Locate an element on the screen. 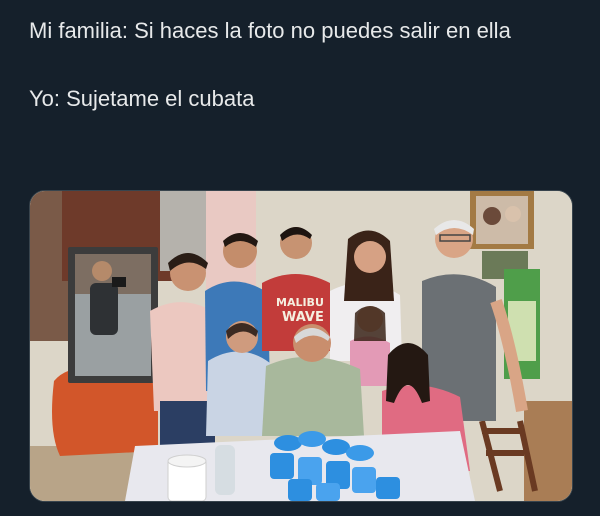 The image size is (600, 516). photographer-reflection-body is located at coordinates (104, 309).